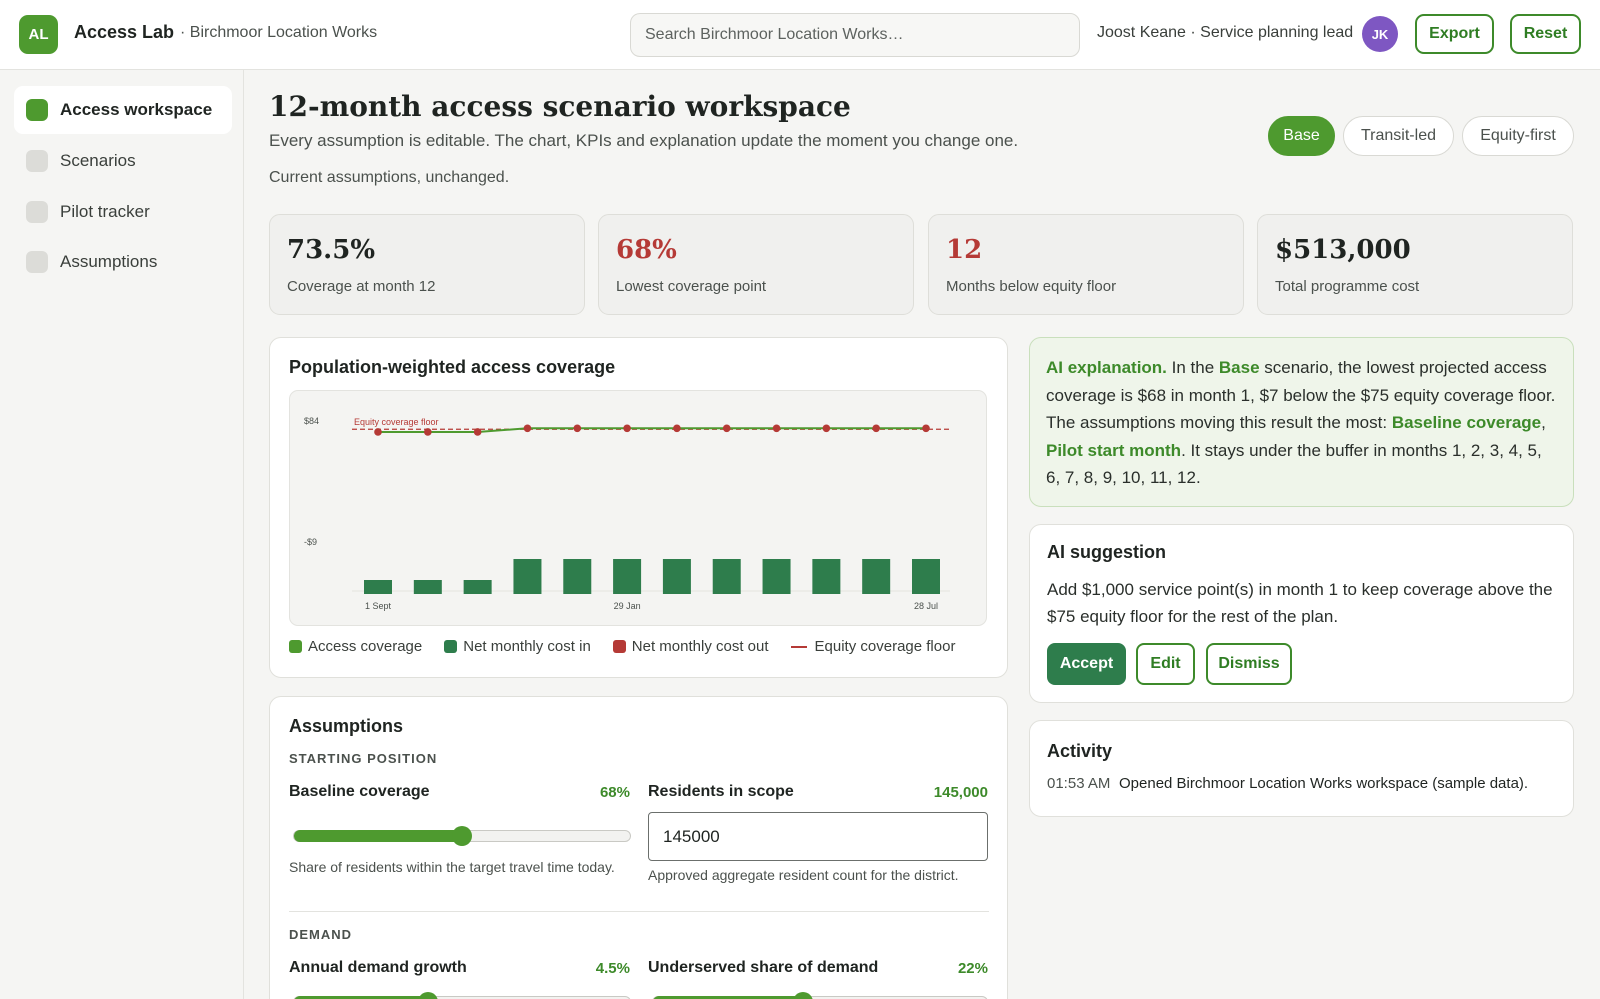 Image resolution: width=1600 pixels, height=999 pixels. What do you see at coordinates (105, 211) in the screenshot?
I see `sidebar-item-label: Pilot tracker` at bounding box center [105, 211].